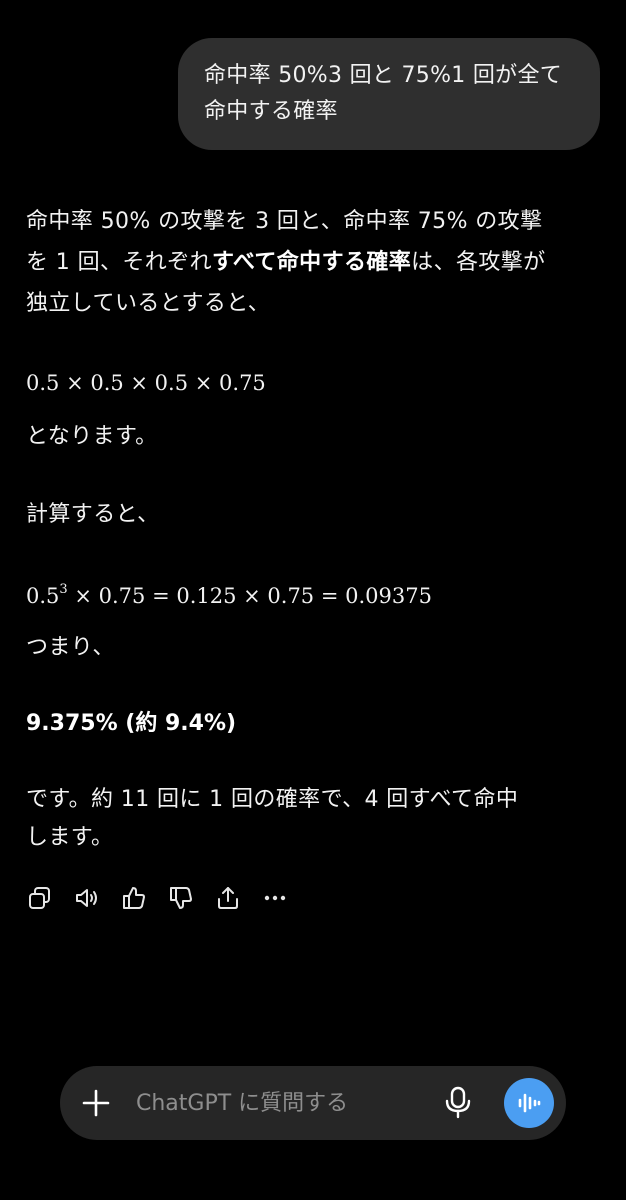 This screenshot has height=1200, width=626. I want to click on copy-button, so click(40, 898).